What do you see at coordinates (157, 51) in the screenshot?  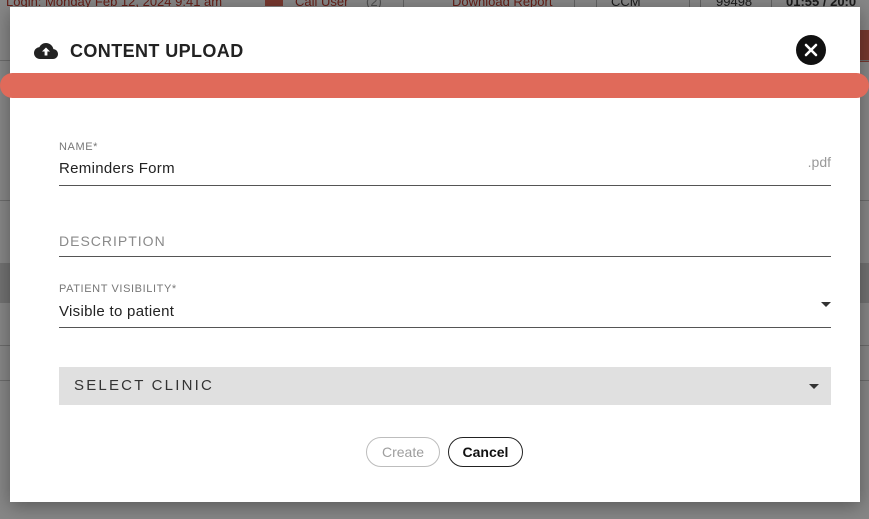 I see `modal-title: CONTENT UPLOAD` at bounding box center [157, 51].